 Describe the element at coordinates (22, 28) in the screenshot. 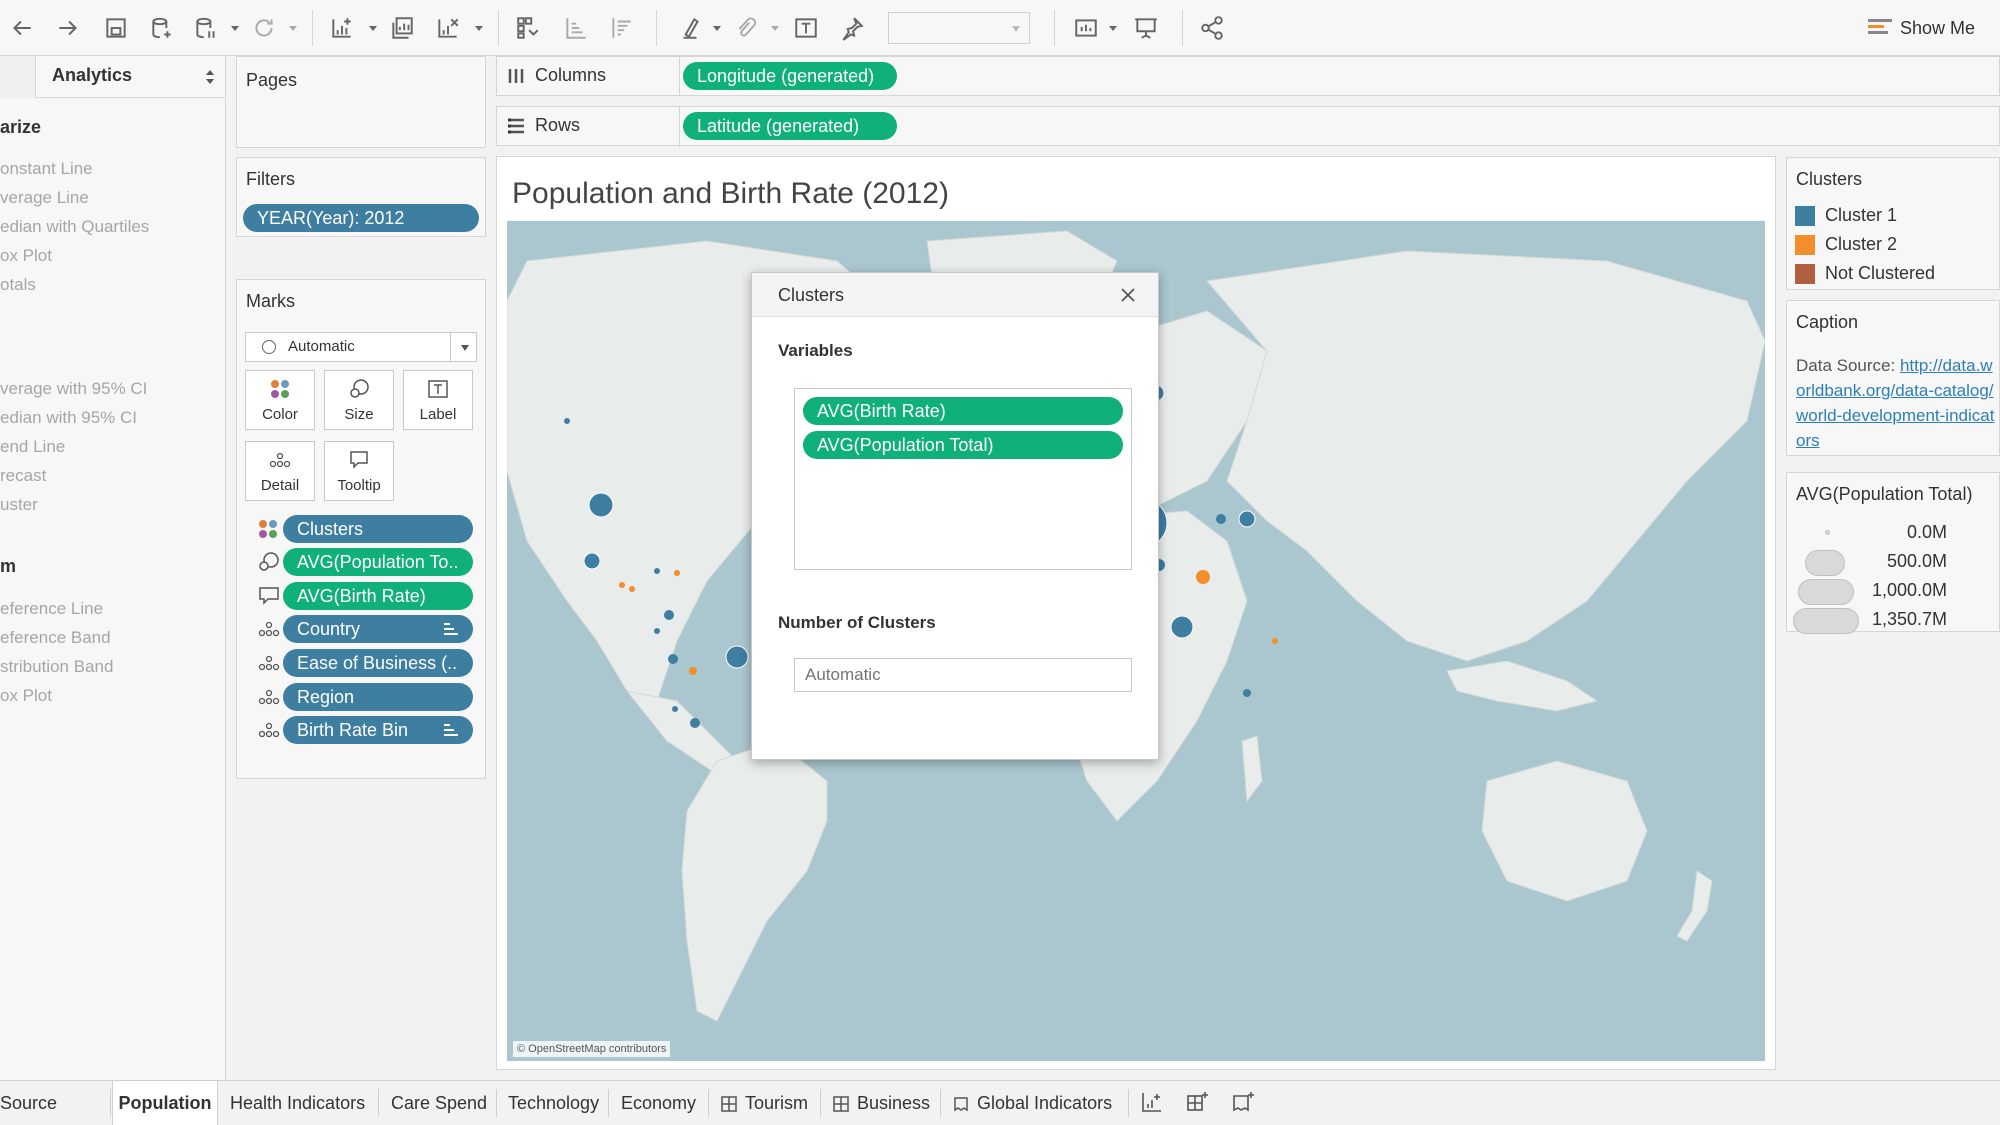

I see `back-icon` at that location.